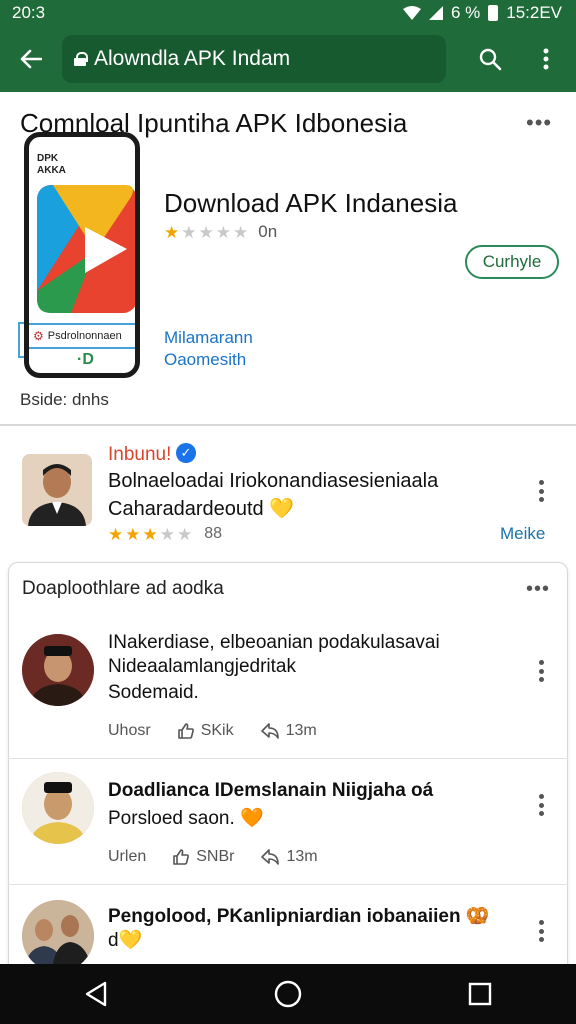 The width and height of the screenshot is (576, 1024). What do you see at coordinates (299, 916) in the screenshot?
I see `review-text-line: Pengolood, PKanlipniardian iobanaiien 🥨` at bounding box center [299, 916].